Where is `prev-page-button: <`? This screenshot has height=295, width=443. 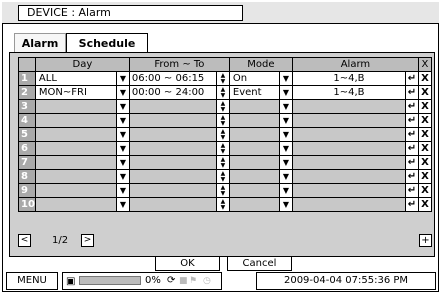 prev-page-button: < is located at coordinates (24, 240).